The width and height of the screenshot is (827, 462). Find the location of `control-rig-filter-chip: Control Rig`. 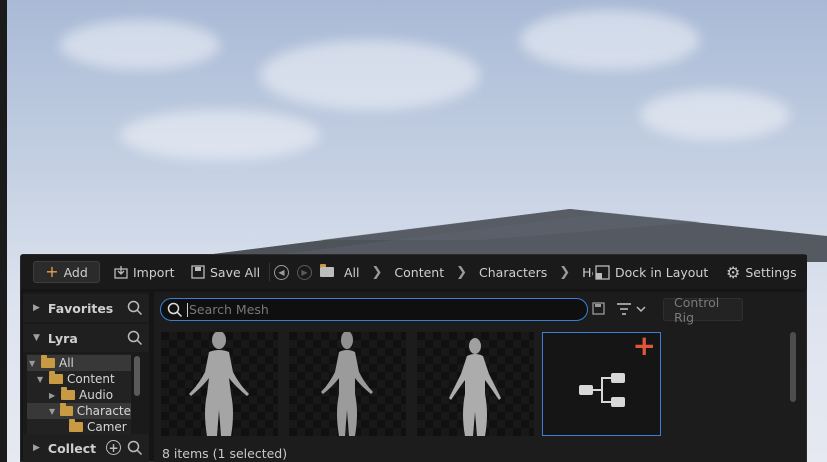

control-rig-filter-chip: Control Rig is located at coordinates (703, 310).